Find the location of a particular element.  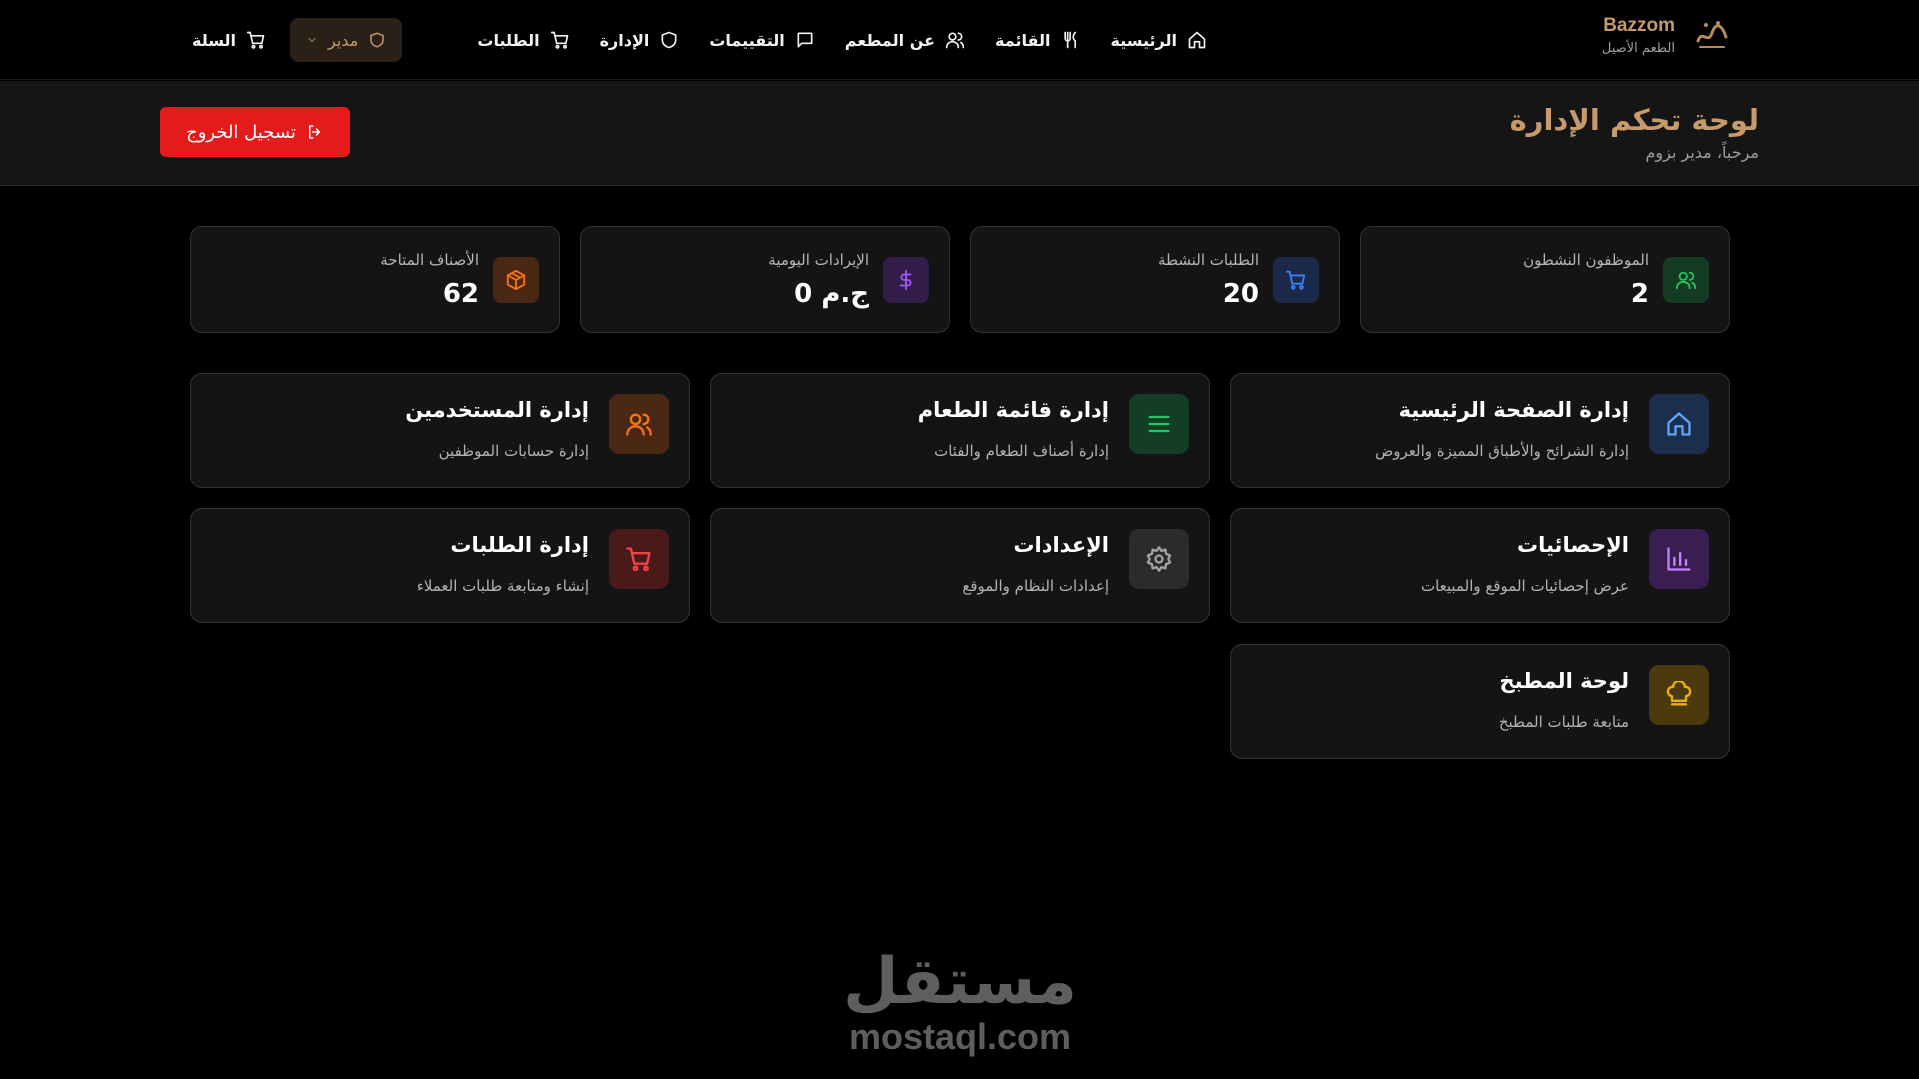

card-title: الإعدادات is located at coordinates (1061, 545).